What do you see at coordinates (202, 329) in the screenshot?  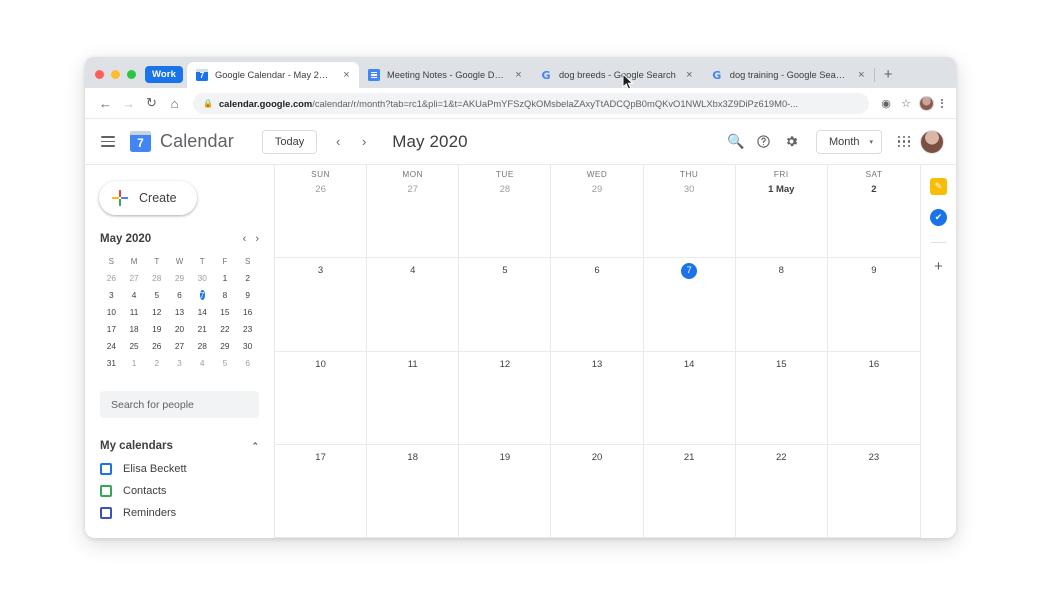 I see `mini-calendar-day: 21` at bounding box center [202, 329].